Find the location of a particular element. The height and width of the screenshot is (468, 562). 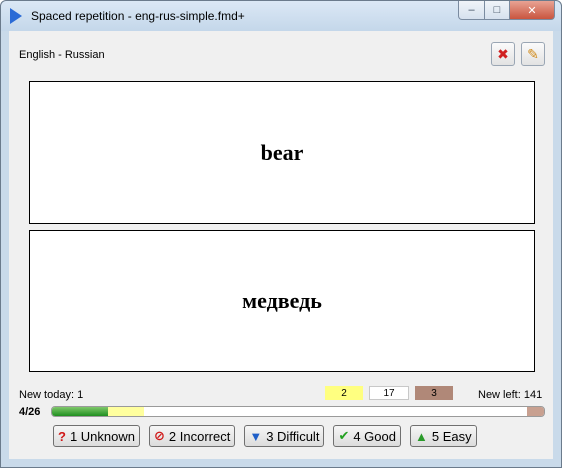

window-controls: – □ ✕ is located at coordinates (506, 11).